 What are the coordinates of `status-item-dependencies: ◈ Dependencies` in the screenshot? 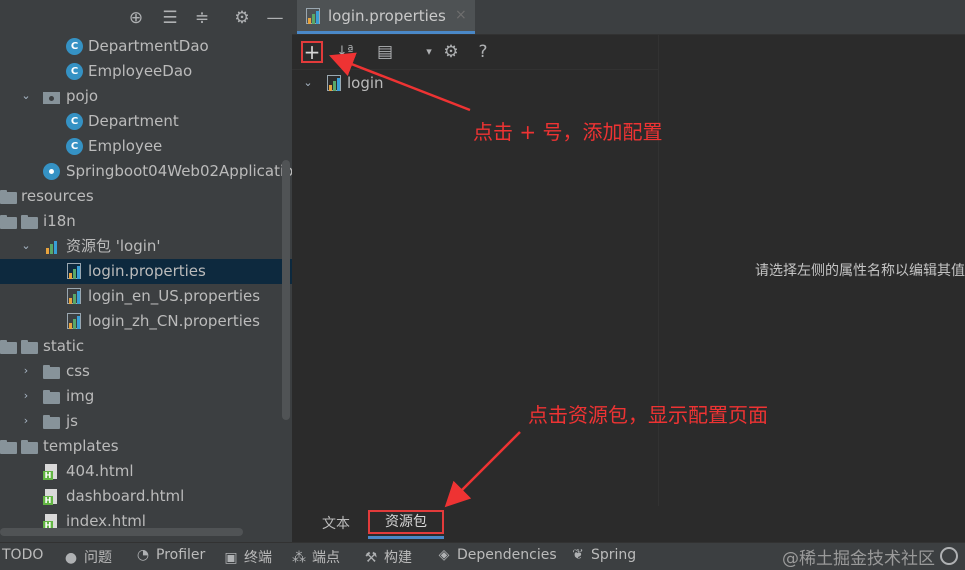 It's located at (497, 555).